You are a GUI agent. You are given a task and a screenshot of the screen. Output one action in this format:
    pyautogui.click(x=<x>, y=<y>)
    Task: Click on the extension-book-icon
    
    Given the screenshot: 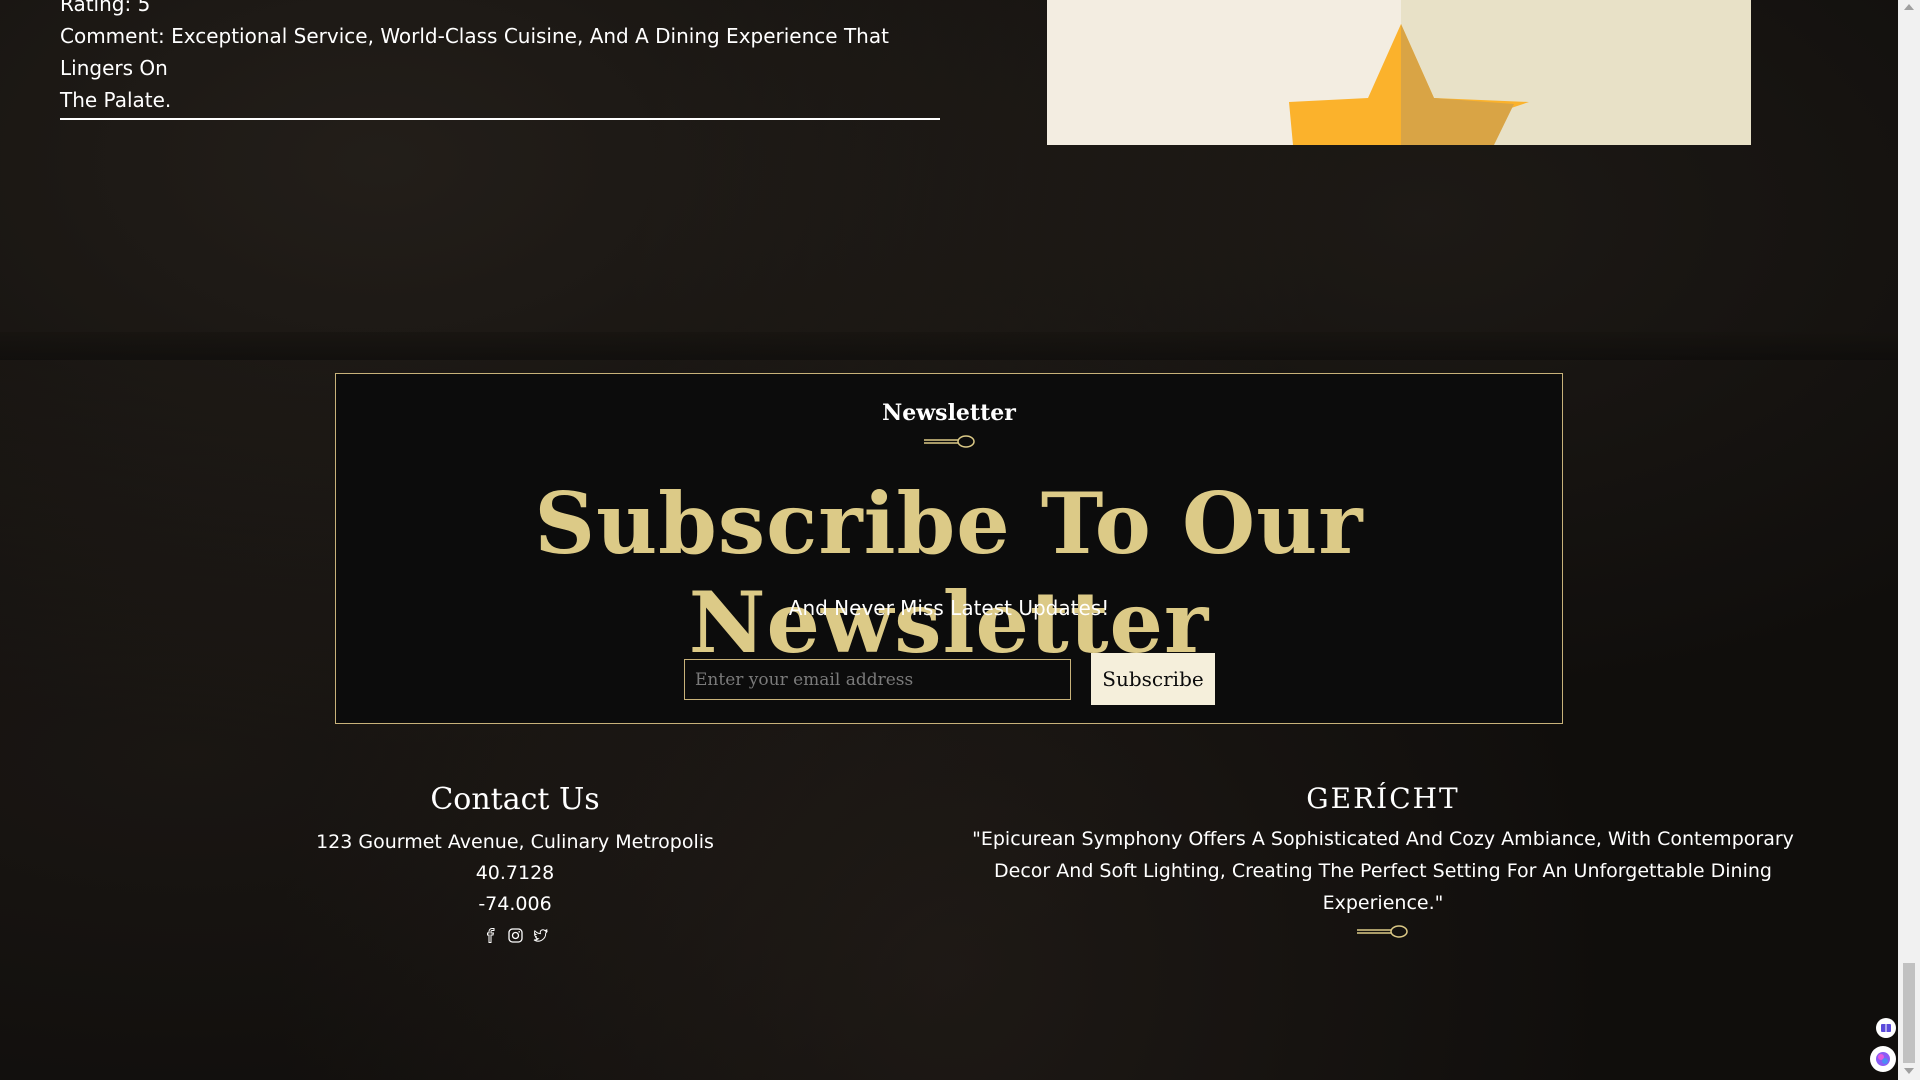 What is the action you would take?
    pyautogui.click(x=1886, y=1028)
    